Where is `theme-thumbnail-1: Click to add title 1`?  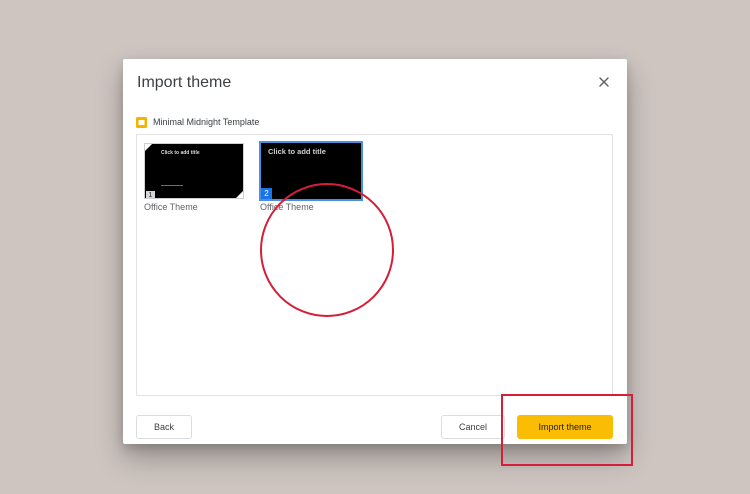 theme-thumbnail-1: Click to add title 1 is located at coordinates (194, 171).